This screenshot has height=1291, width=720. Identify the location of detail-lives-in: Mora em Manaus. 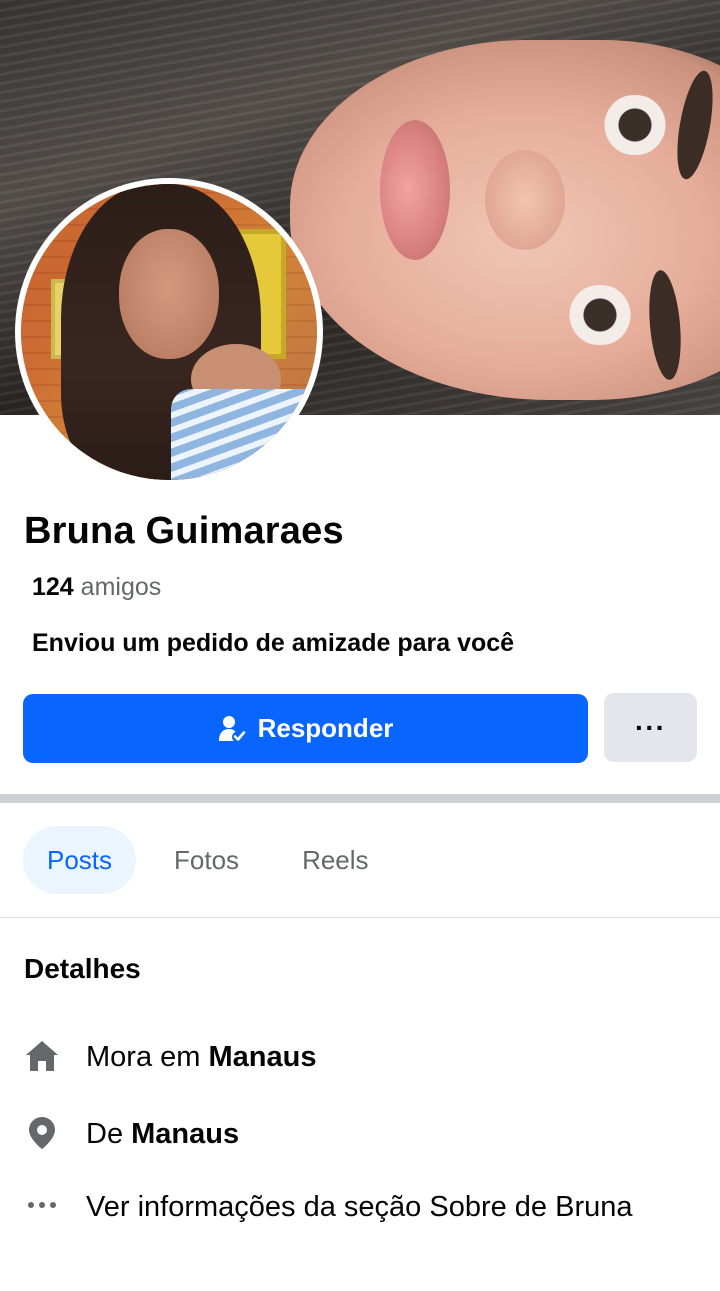
(170, 1057).